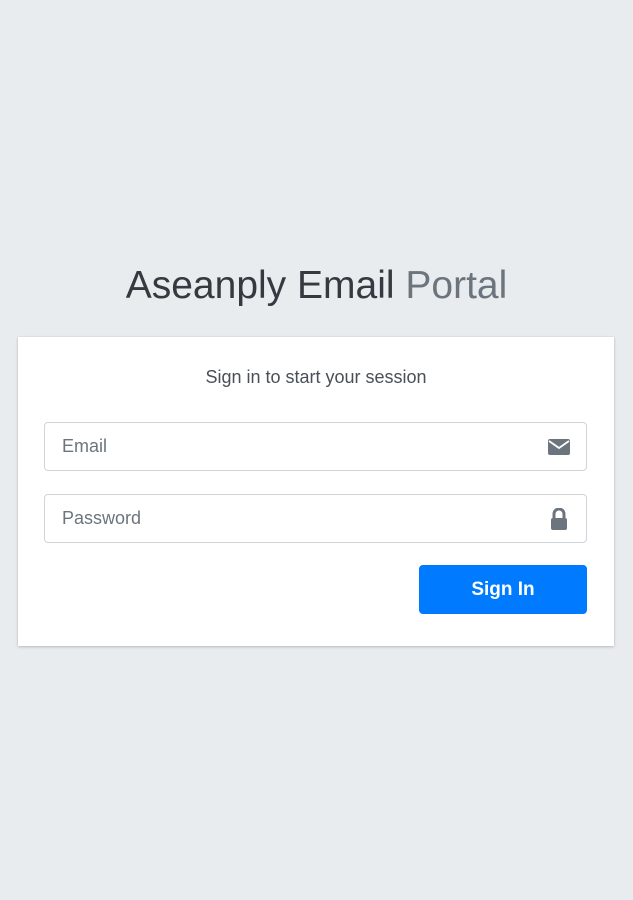 Image resolution: width=633 pixels, height=900 pixels. Describe the element at coordinates (503, 589) in the screenshot. I see `sign-in-button: Sign In` at that location.